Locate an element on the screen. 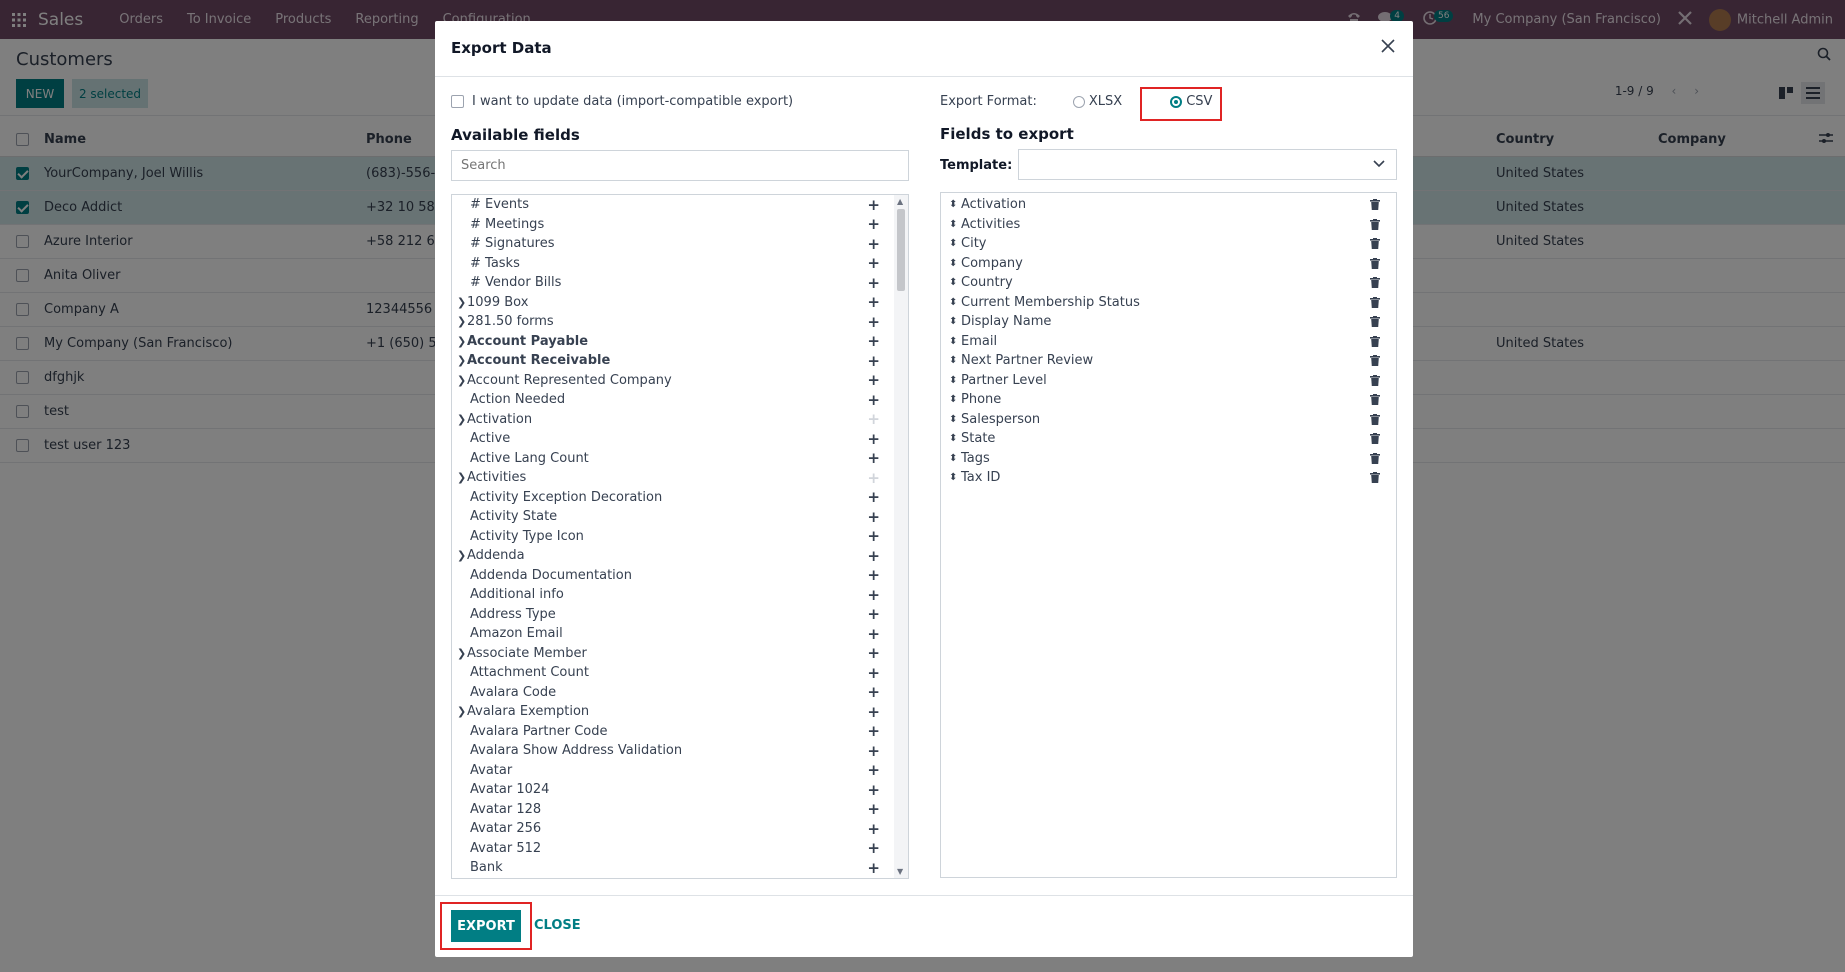 The height and width of the screenshot is (972, 1845). export-field-item: ⬍ Salesperson is located at coordinates (1168, 420).